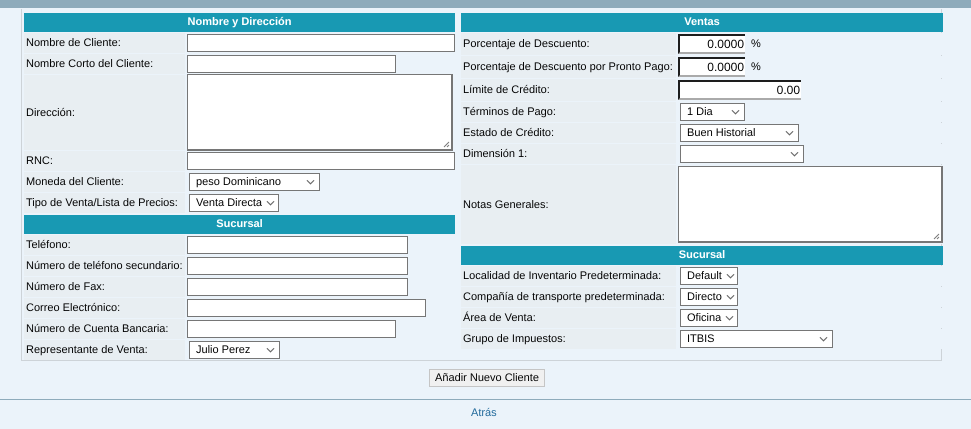 Image resolution: width=971 pixels, height=429 pixels. Describe the element at coordinates (73, 308) in the screenshot. I see `field-label: Correo Electrónico:` at that location.